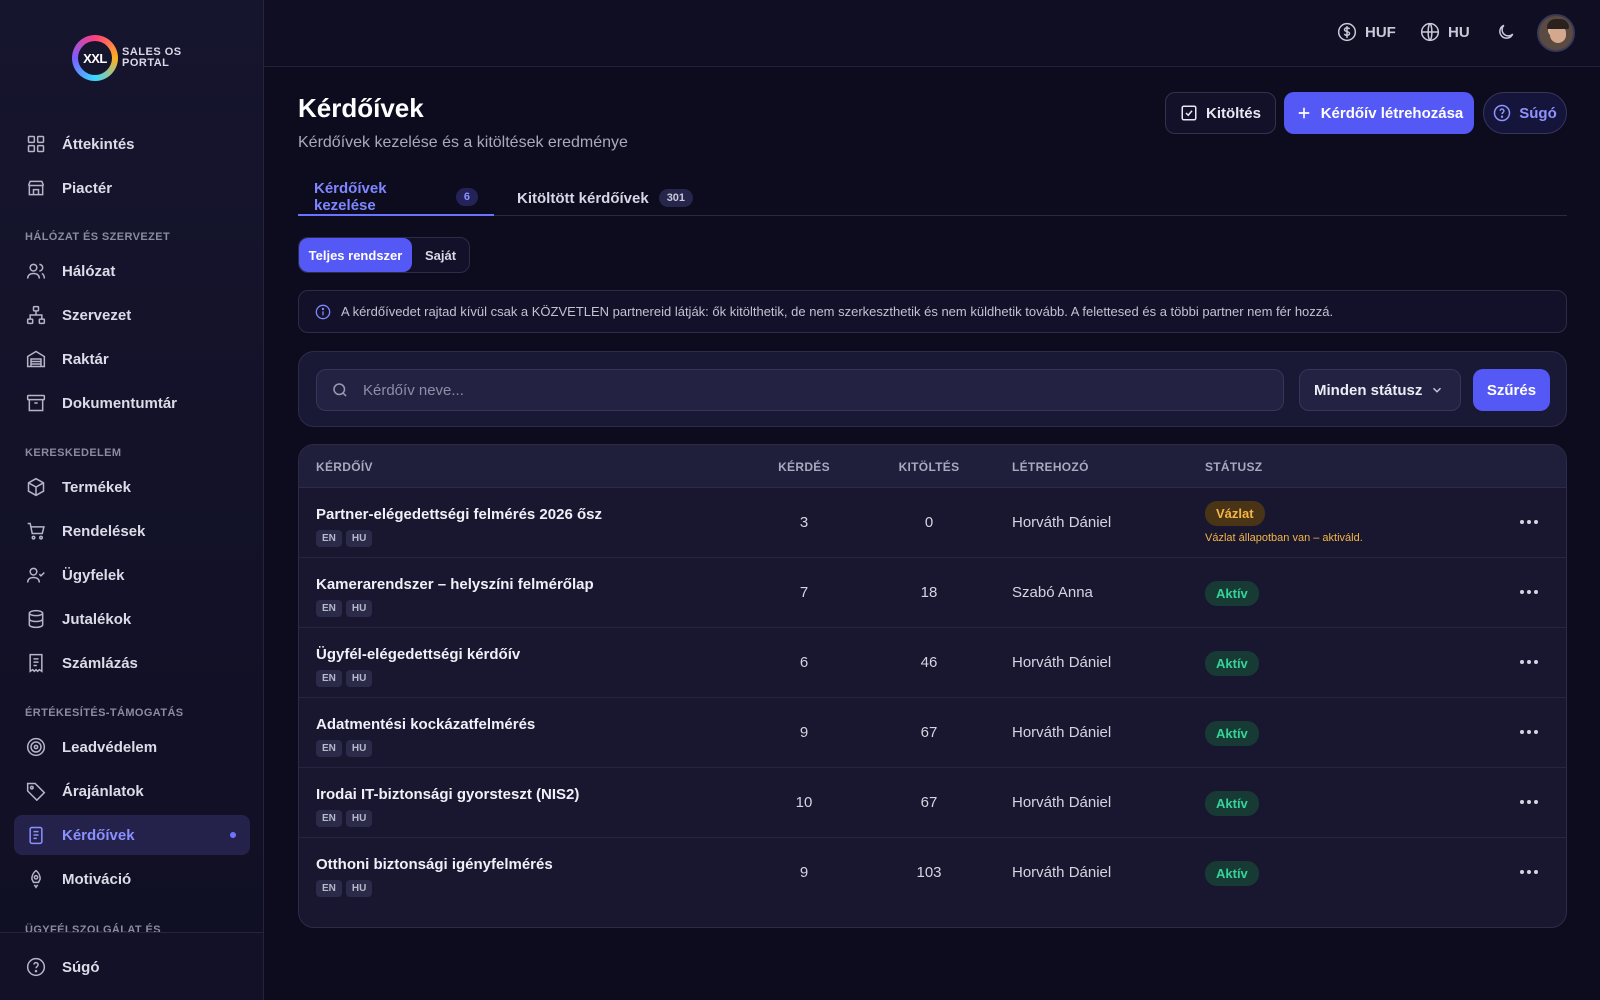  Describe the element at coordinates (1558, 24) in the screenshot. I see `avatar-hair` at that location.